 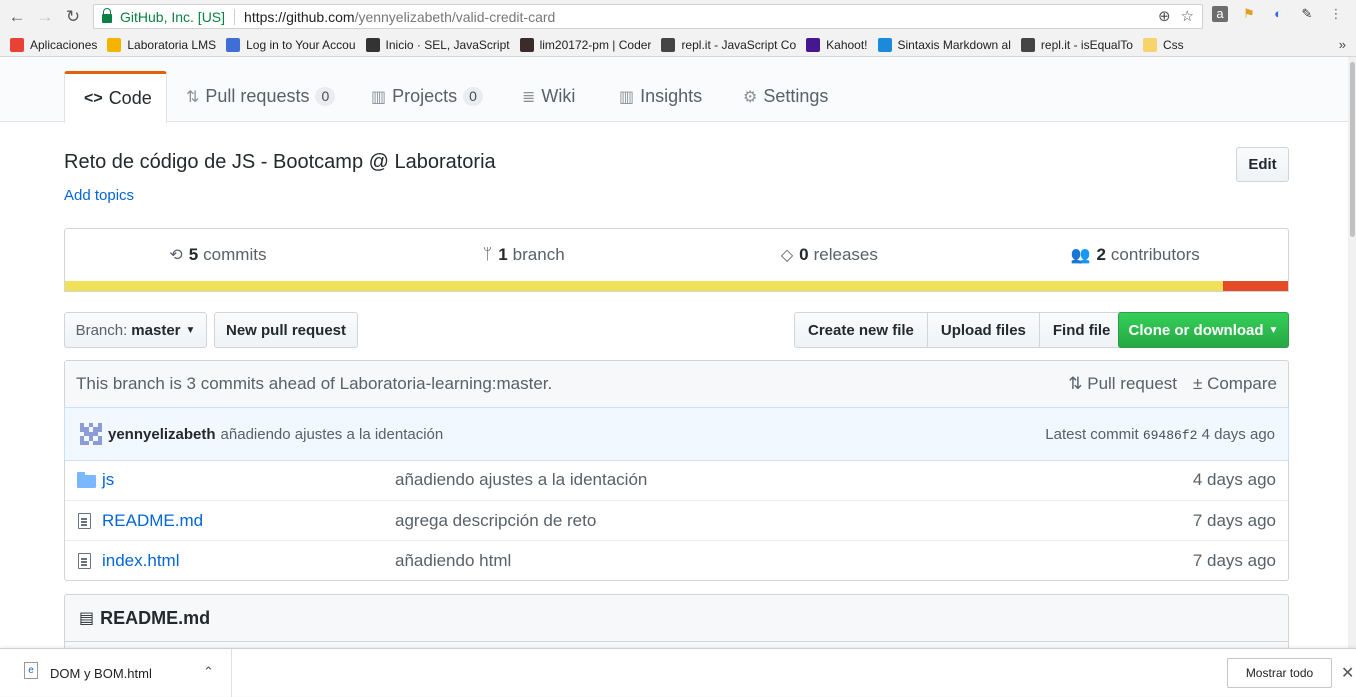 I want to click on bookmark-item: Laboratoria LMS, so click(x=162, y=44).